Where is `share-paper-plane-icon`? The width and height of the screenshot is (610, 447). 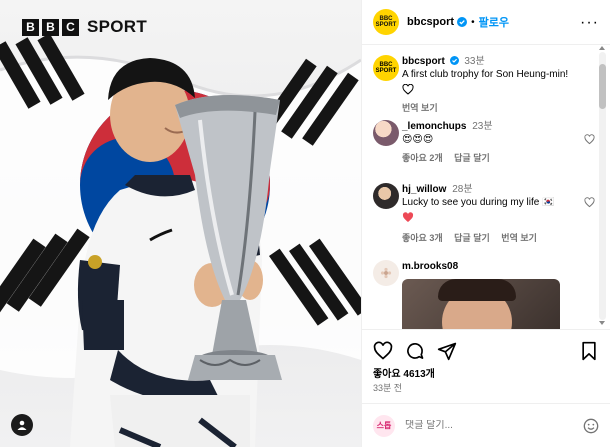 share-paper-plane-icon is located at coordinates (447, 351).